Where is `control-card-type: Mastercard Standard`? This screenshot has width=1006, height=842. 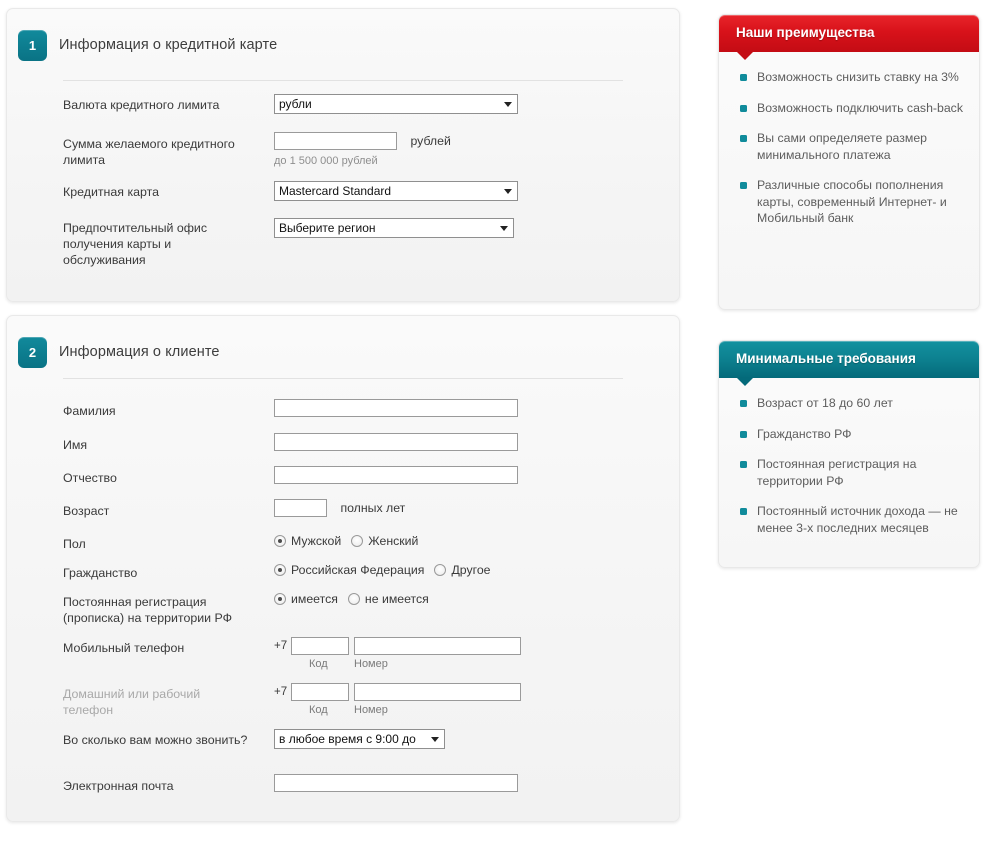 control-card-type: Mastercard Standard is located at coordinates (396, 191).